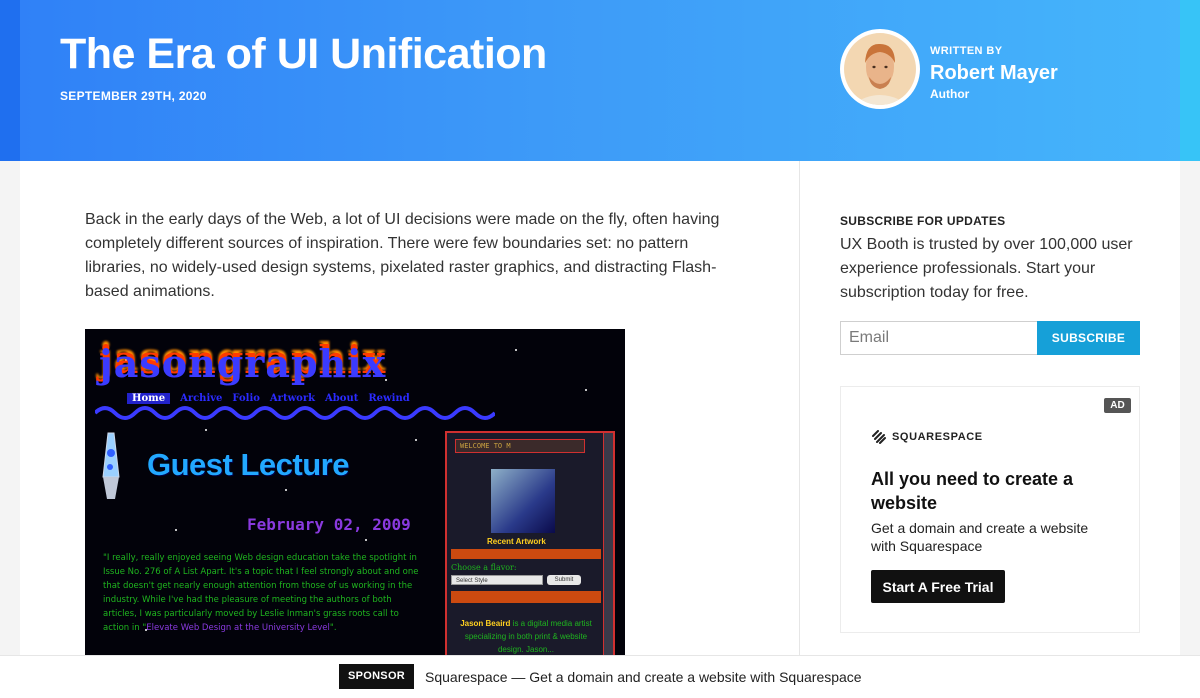 The height and width of the screenshot is (698, 1200). I want to click on retro-panel-strip, so click(608, 546).